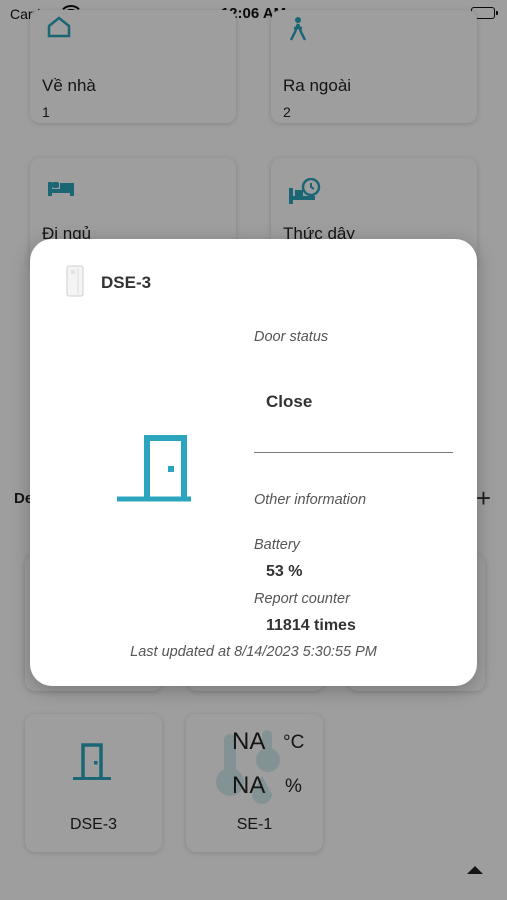 The width and height of the screenshot is (507, 900). I want to click on report-counter-value: 11814 times, so click(311, 625).